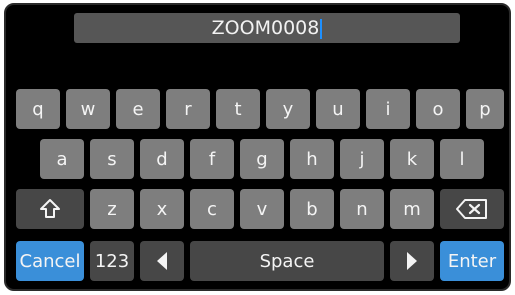  I want to click on key-m: m, so click(412, 209).